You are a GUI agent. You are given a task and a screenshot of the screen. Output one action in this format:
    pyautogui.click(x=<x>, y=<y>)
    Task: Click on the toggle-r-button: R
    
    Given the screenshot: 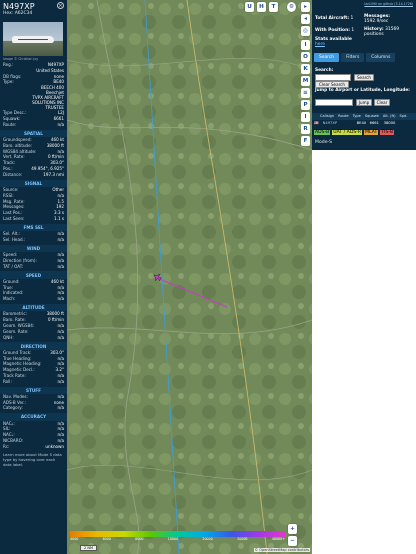 What is the action you would take?
    pyautogui.click(x=305, y=129)
    